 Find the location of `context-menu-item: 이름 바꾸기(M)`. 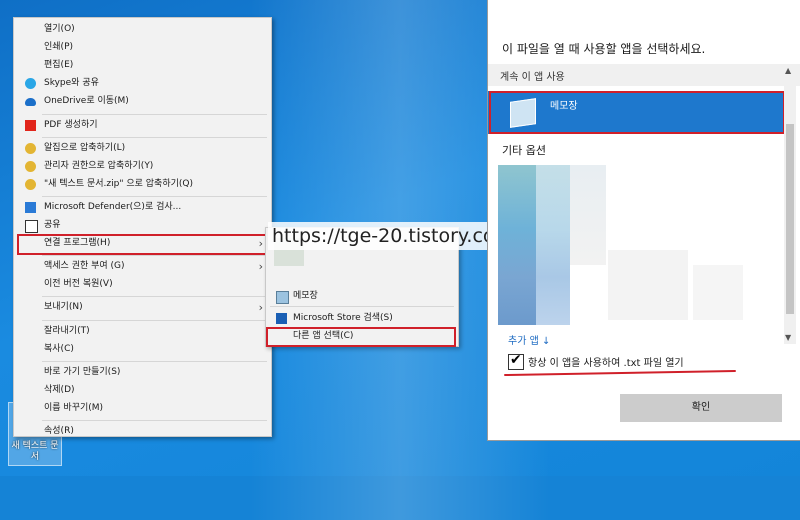

context-menu-item: 이름 바꾸기(M) is located at coordinates (142, 408).